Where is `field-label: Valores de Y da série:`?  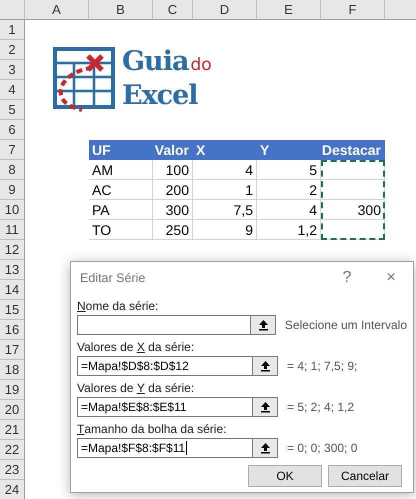 field-label: Valores de Y da série: is located at coordinates (136, 388).